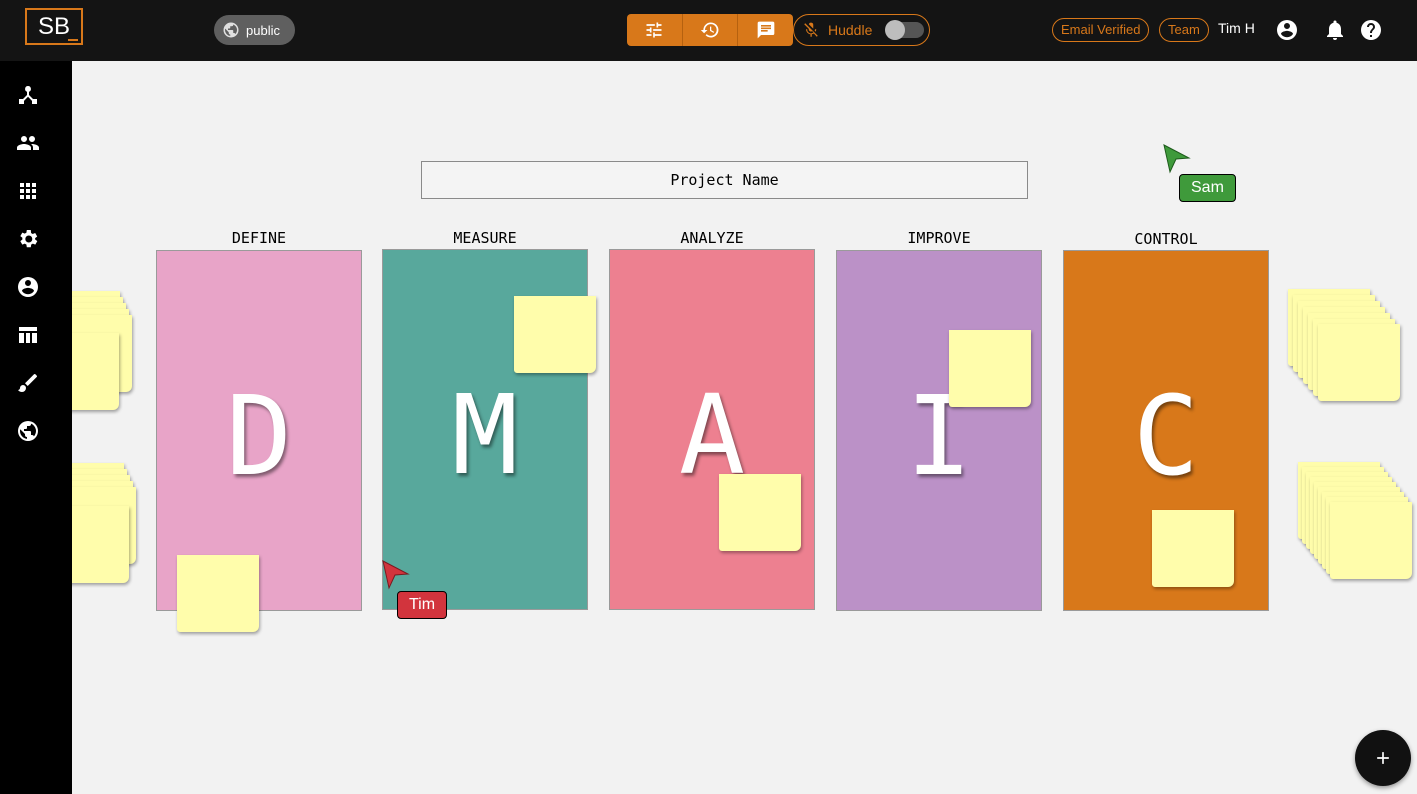 The width and height of the screenshot is (1417, 794). What do you see at coordinates (485, 435) in the screenshot?
I see `column-letter: M` at bounding box center [485, 435].